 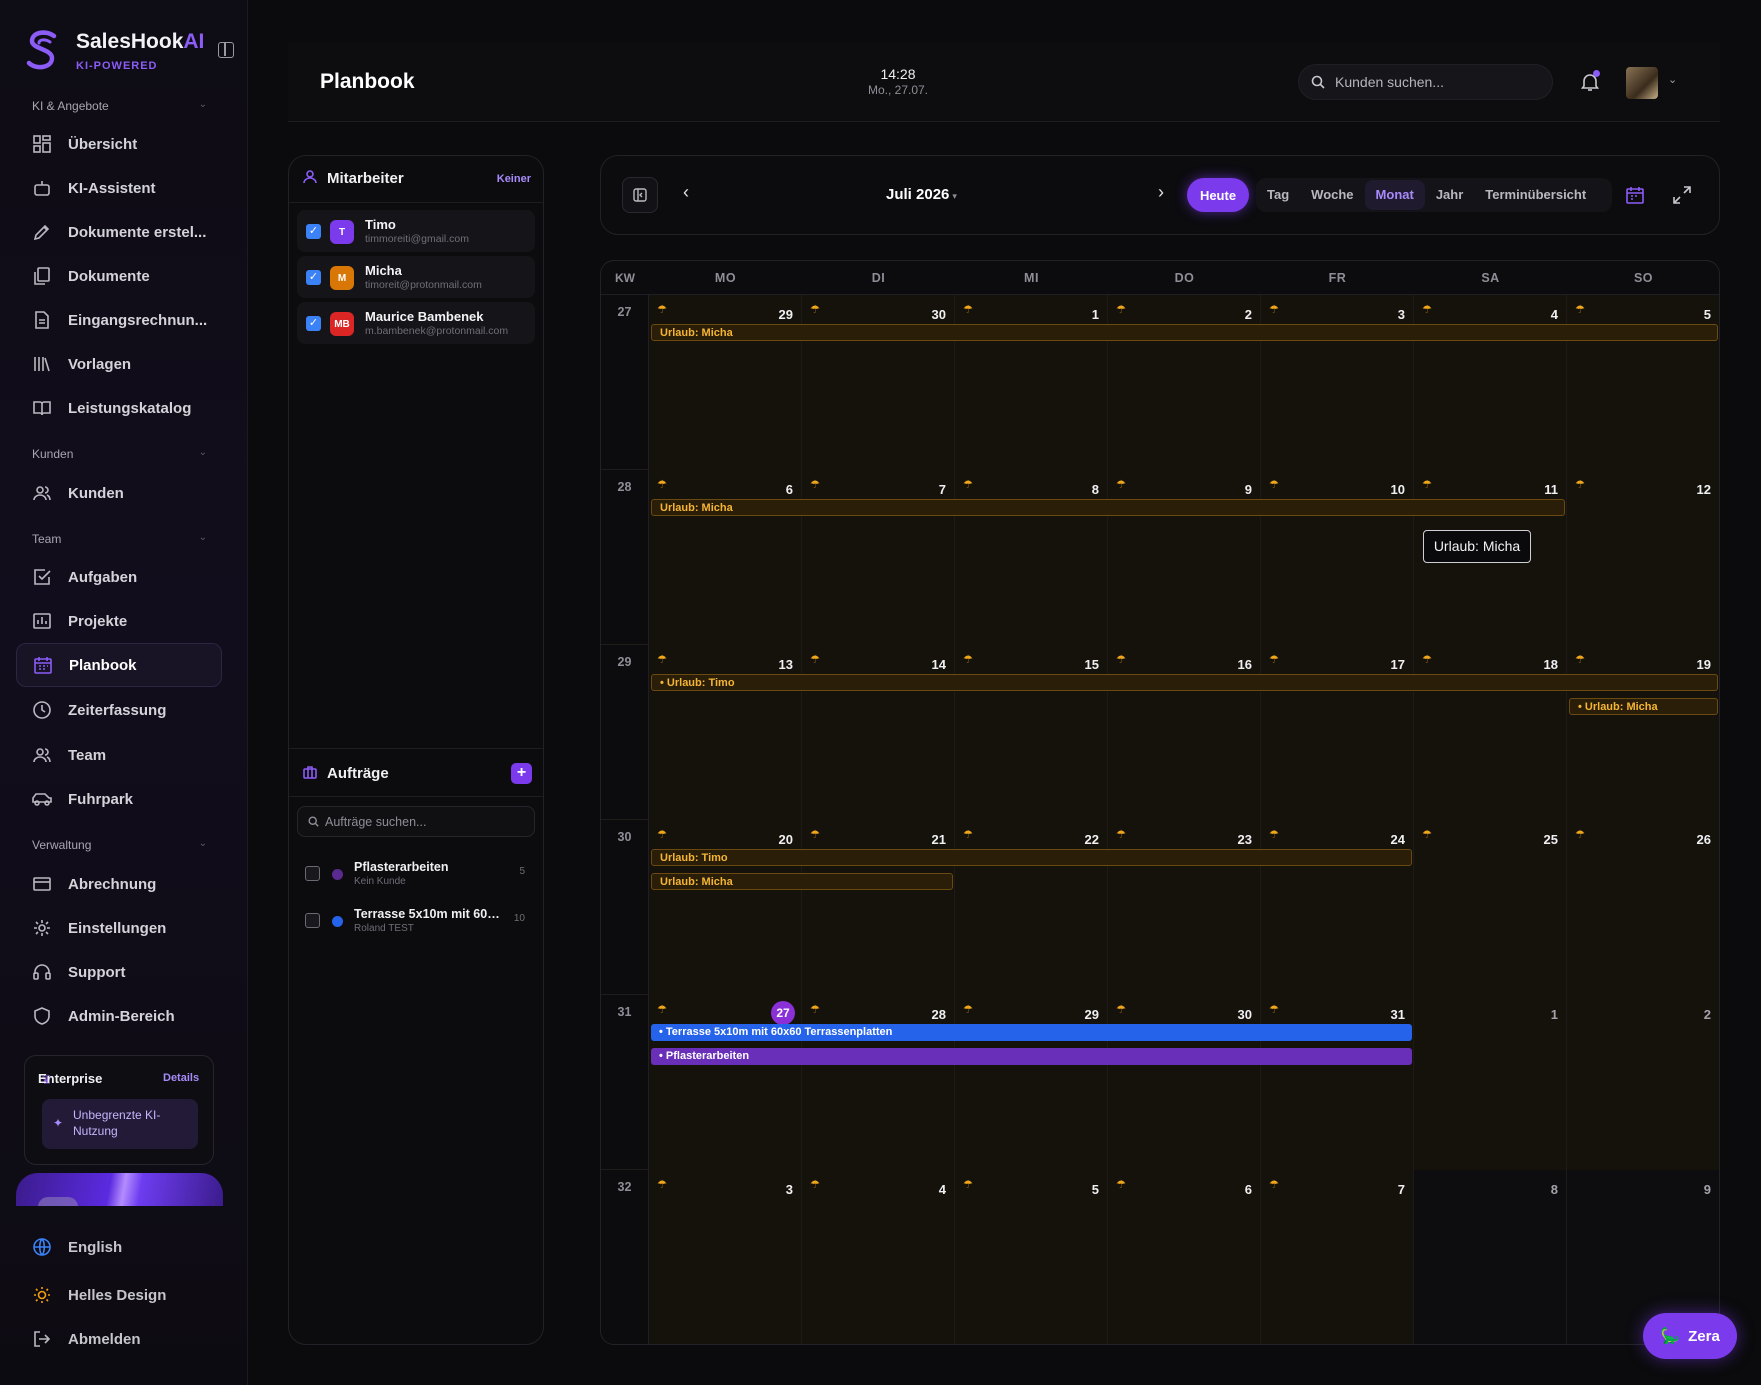 What do you see at coordinates (878, 907) in the screenshot?
I see `calendar-day-cell: ☂ 21` at bounding box center [878, 907].